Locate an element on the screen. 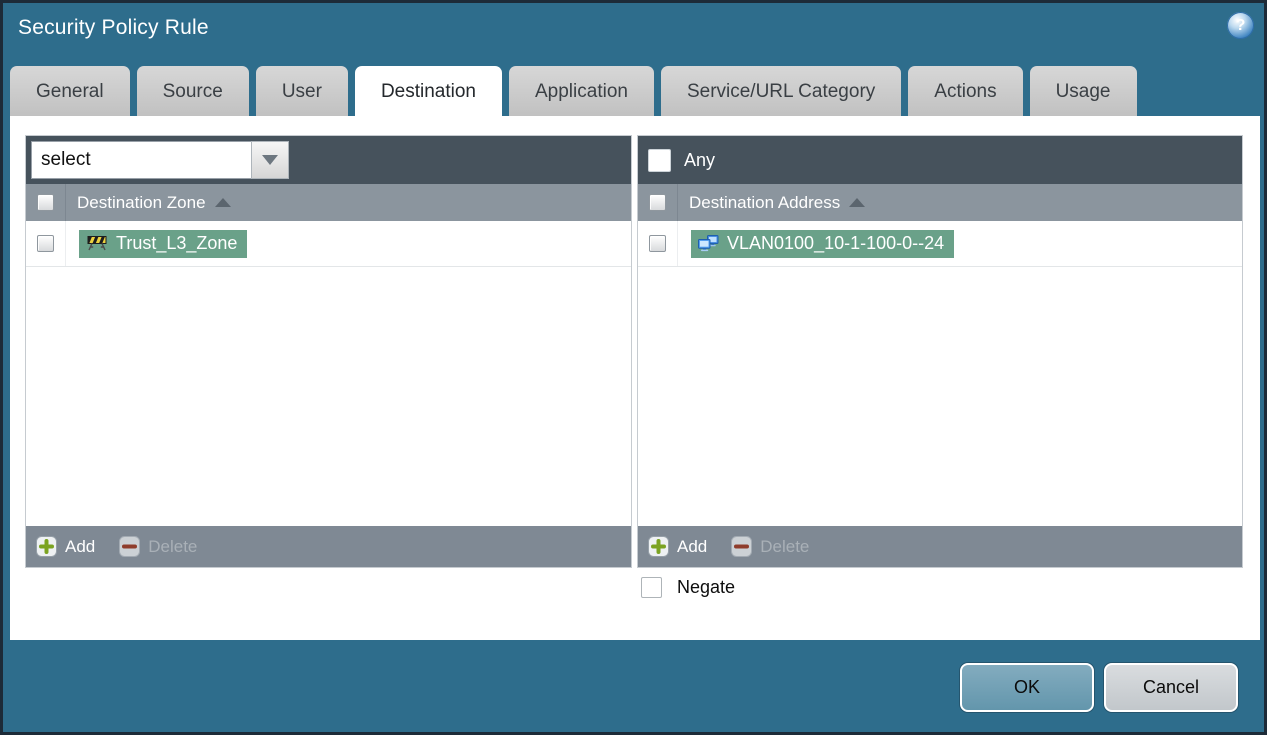  delete-address-button: Delete is located at coordinates (770, 546).